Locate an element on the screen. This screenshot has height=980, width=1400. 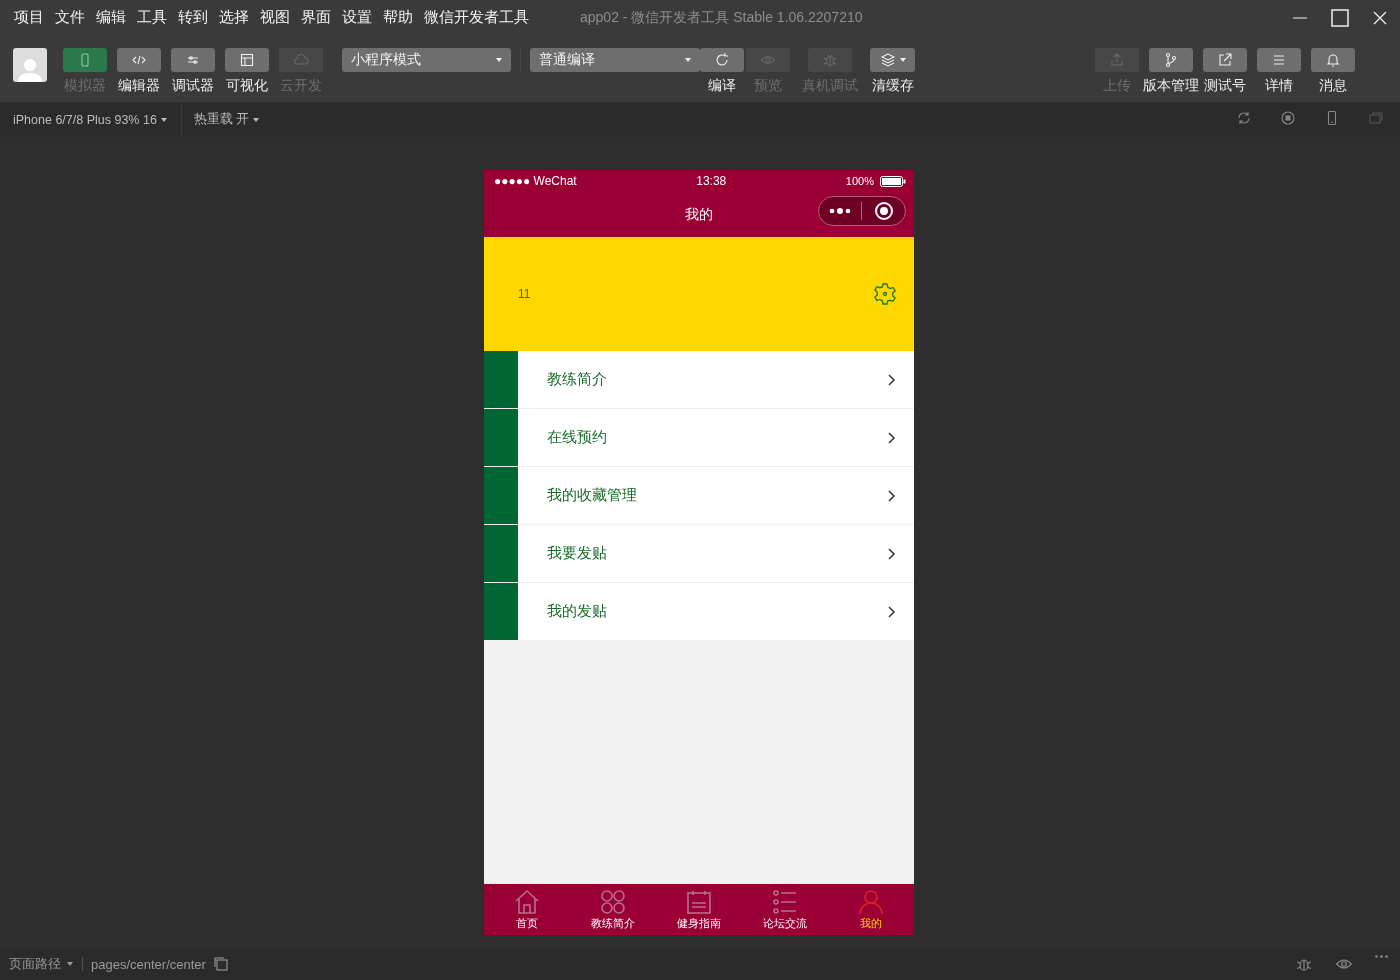
menu-row: 在线预约 is located at coordinates (699, 437).